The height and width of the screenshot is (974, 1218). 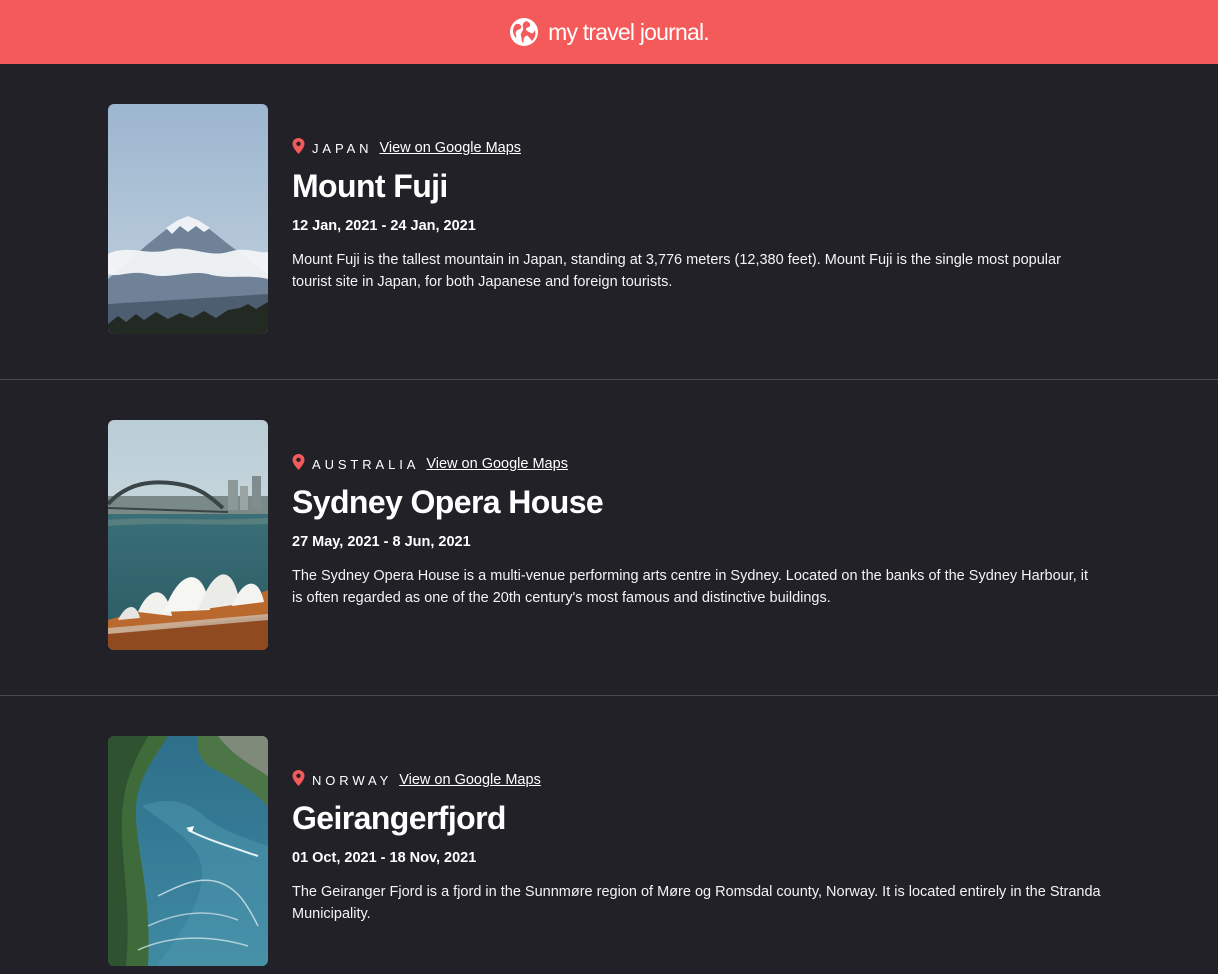 I want to click on country-label: NORWAY, so click(x=352, y=780).